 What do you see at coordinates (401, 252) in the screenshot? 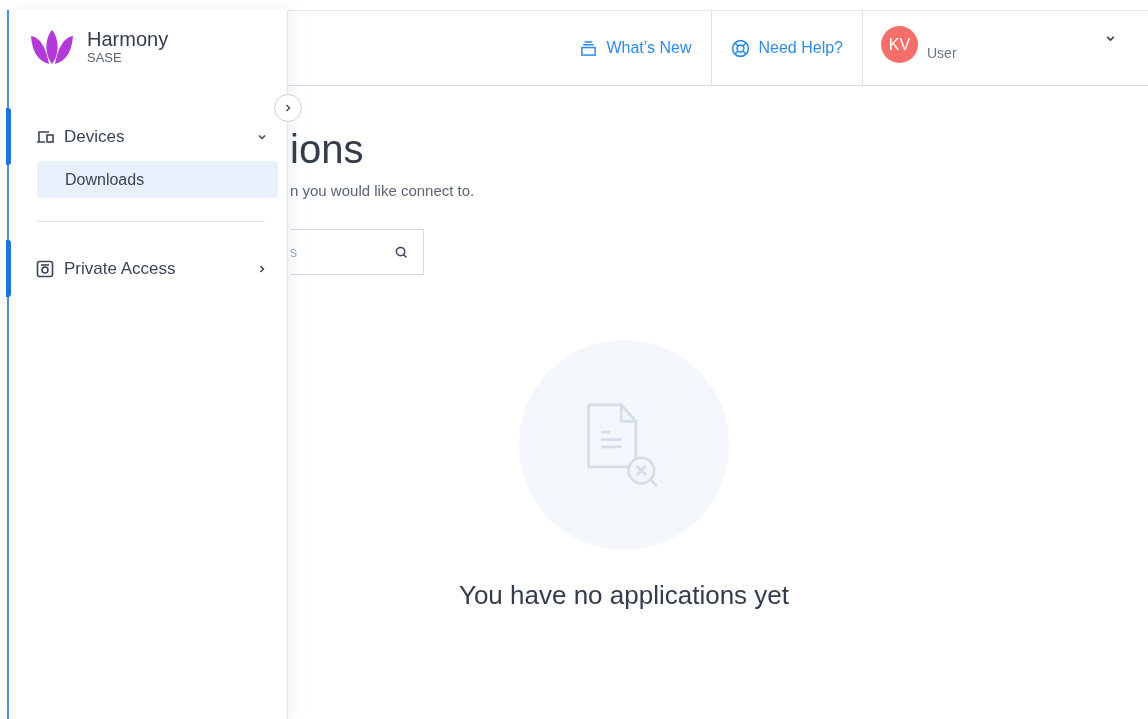
I see `search-icon` at bounding box center [401, 252].